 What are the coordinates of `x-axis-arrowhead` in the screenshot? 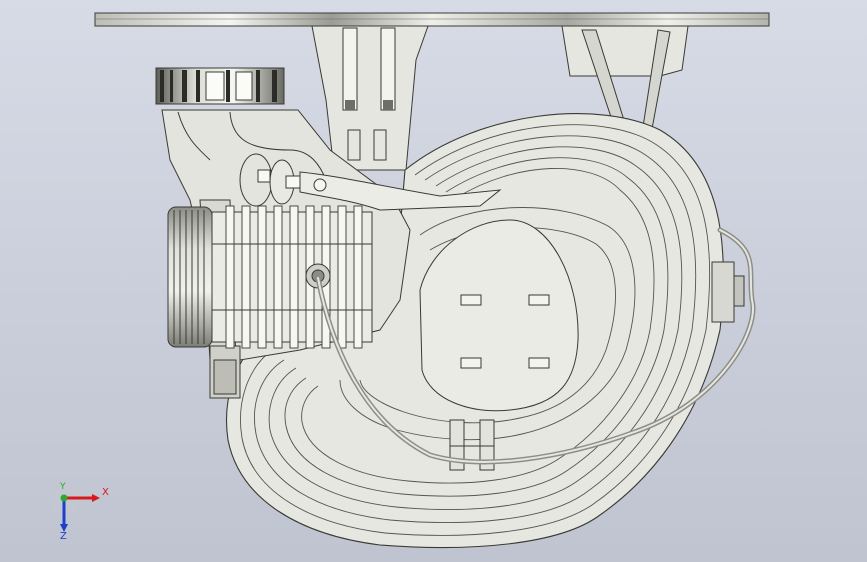 It's located at (96, 498).